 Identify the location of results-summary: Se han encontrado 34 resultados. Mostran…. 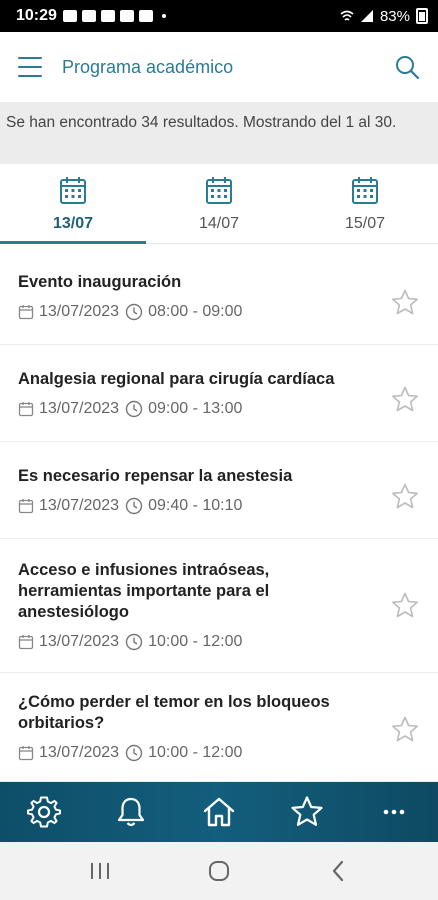
(219, 133).